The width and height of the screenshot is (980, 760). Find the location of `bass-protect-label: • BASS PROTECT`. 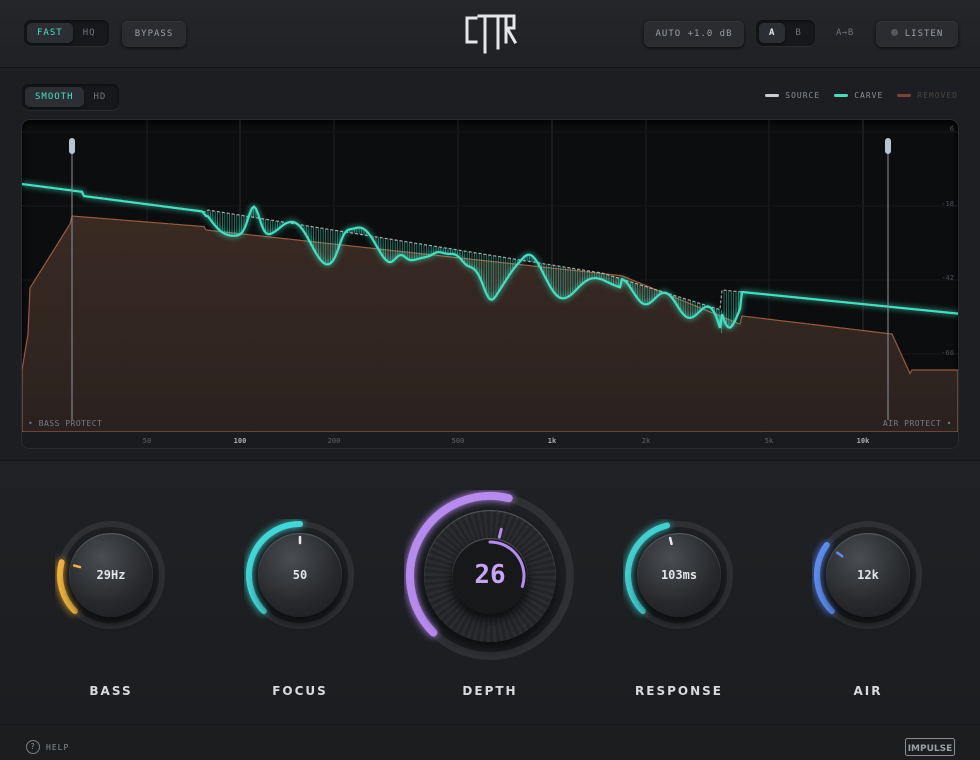

bass-protect-label: • BASS PROTECT is located at coordinates (65, 423).